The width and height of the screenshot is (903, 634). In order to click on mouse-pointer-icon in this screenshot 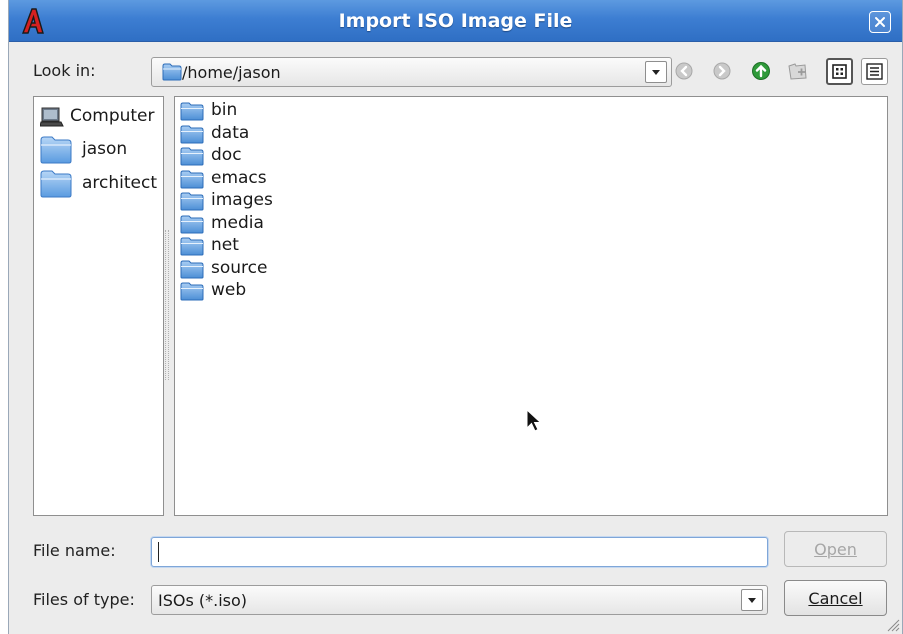, I will do `click(534, 420)`.